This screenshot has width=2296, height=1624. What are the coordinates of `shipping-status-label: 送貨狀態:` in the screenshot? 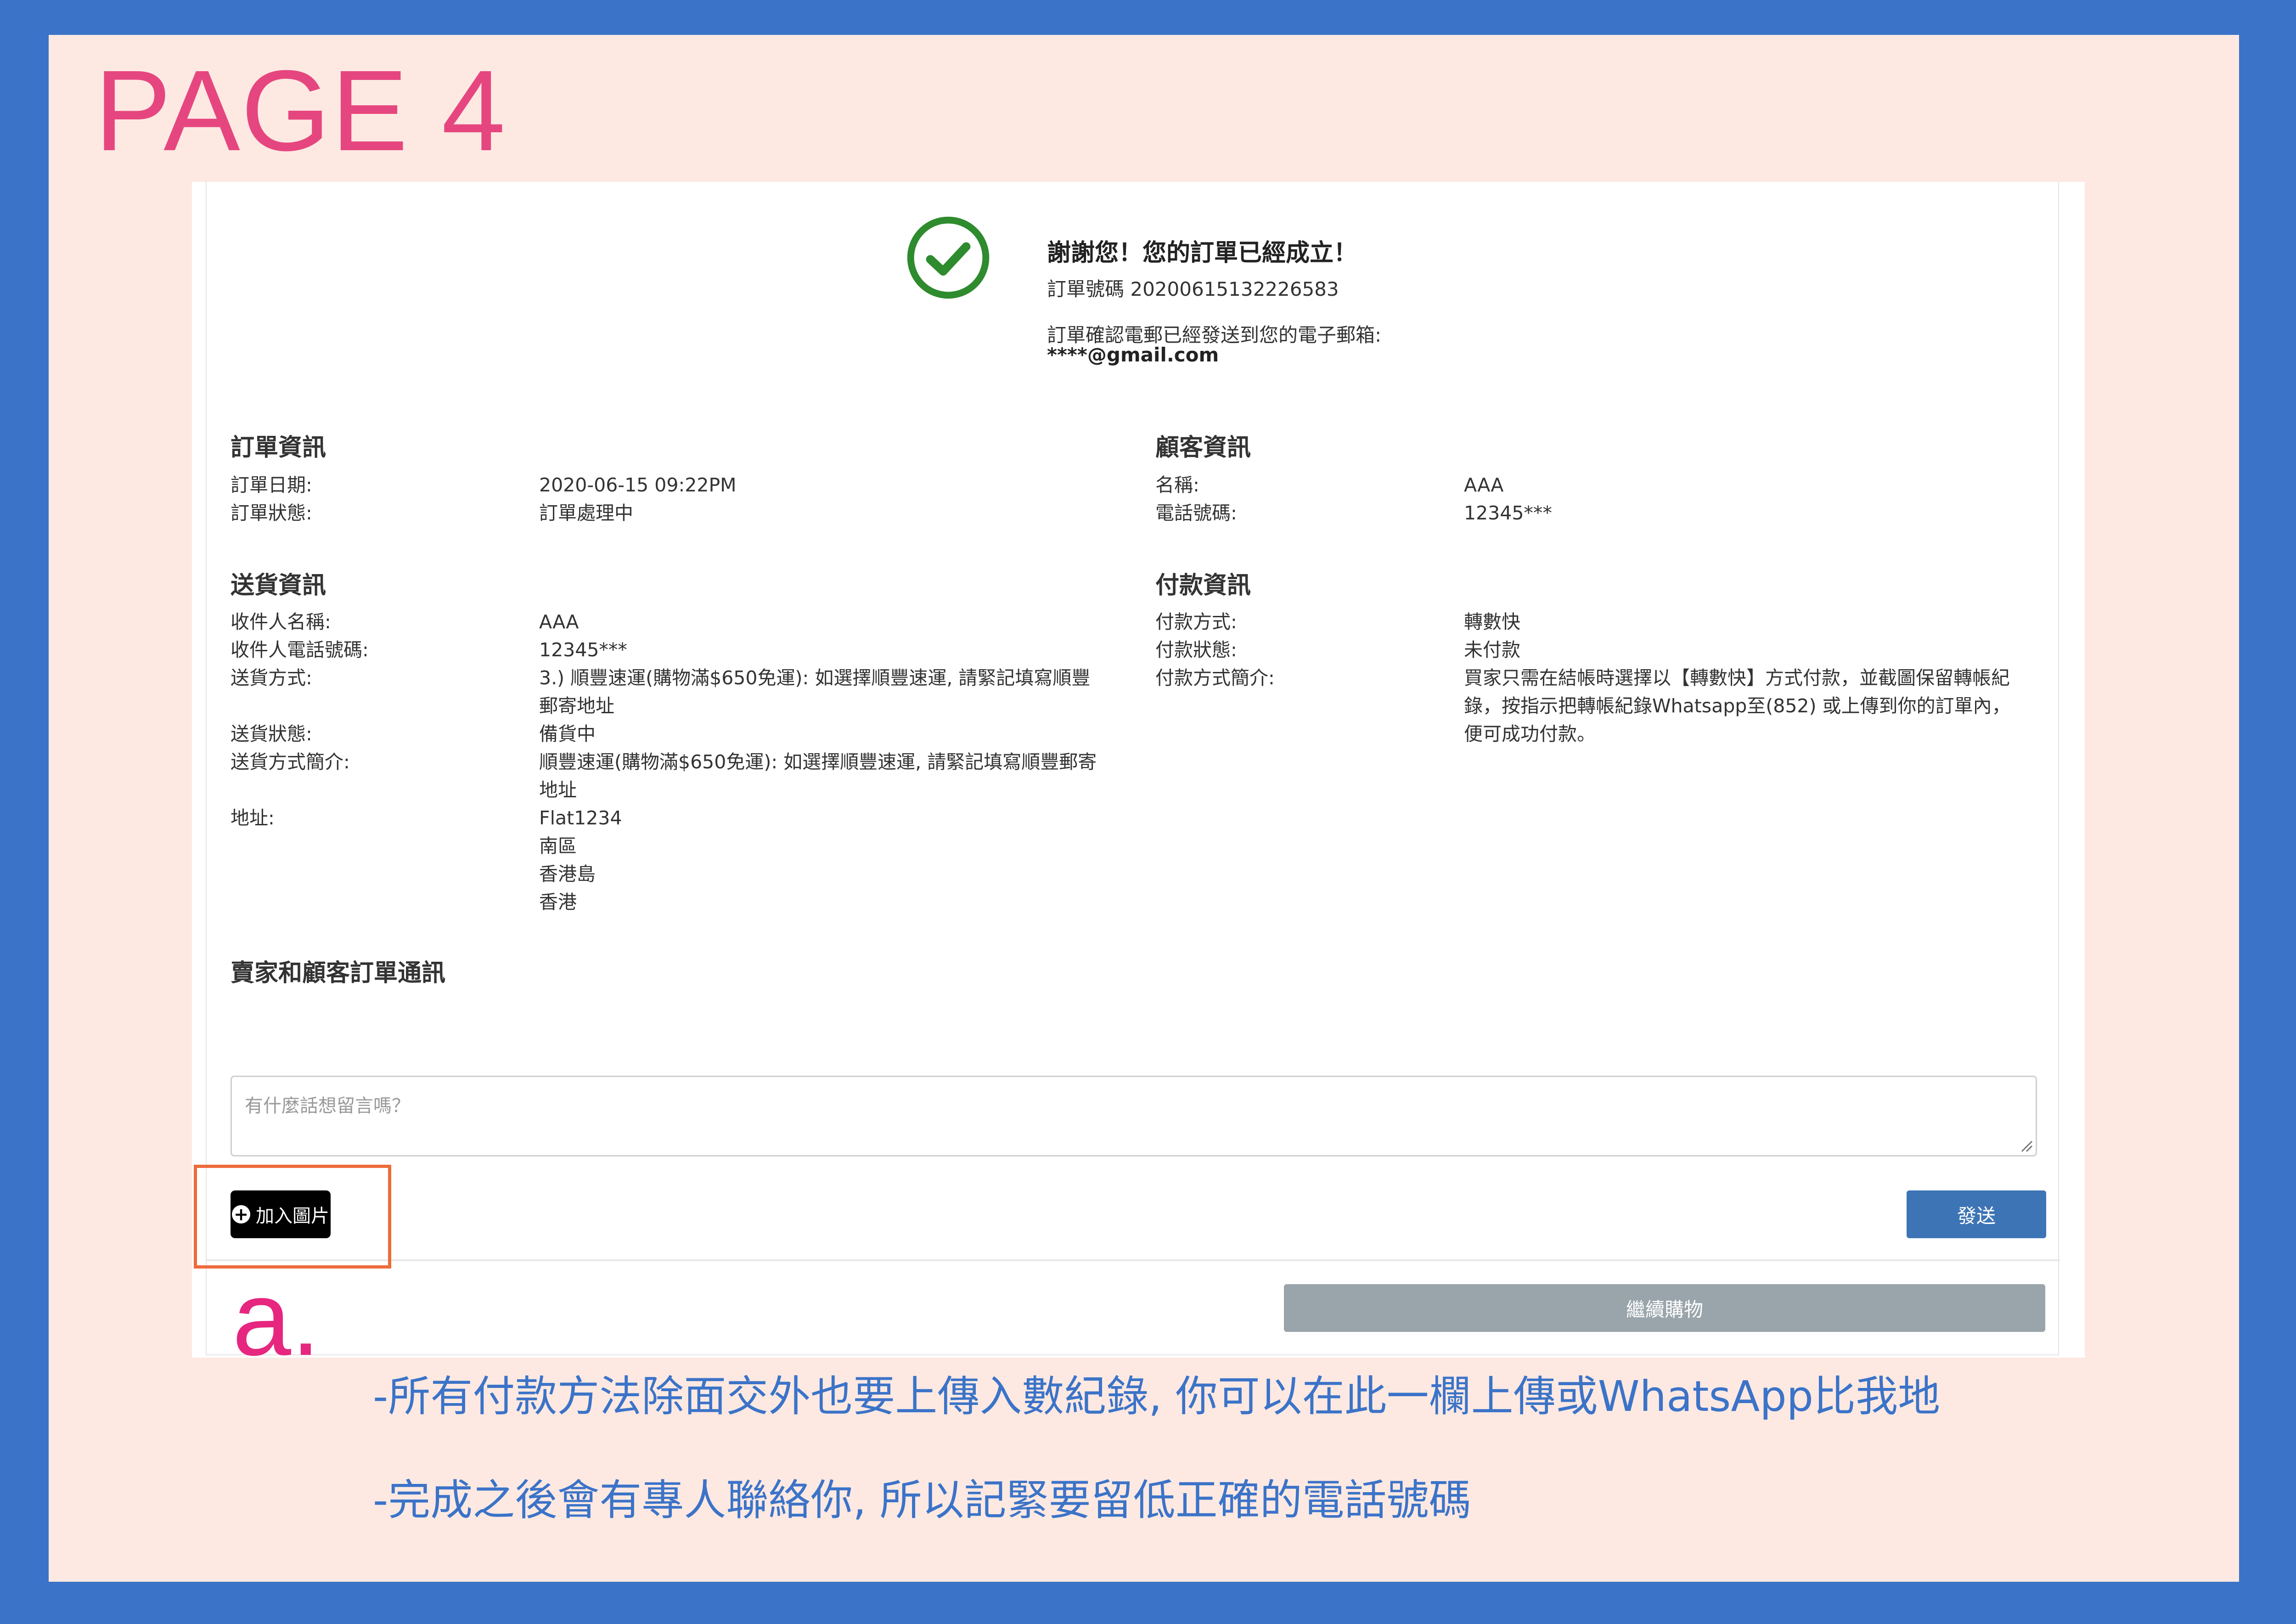 It's located at (272, 734).